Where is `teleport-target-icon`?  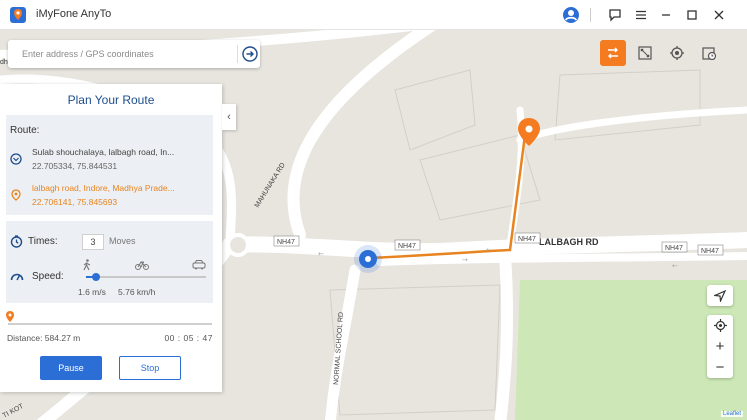
teleport-target-icon is located at coordinates (677, 53).